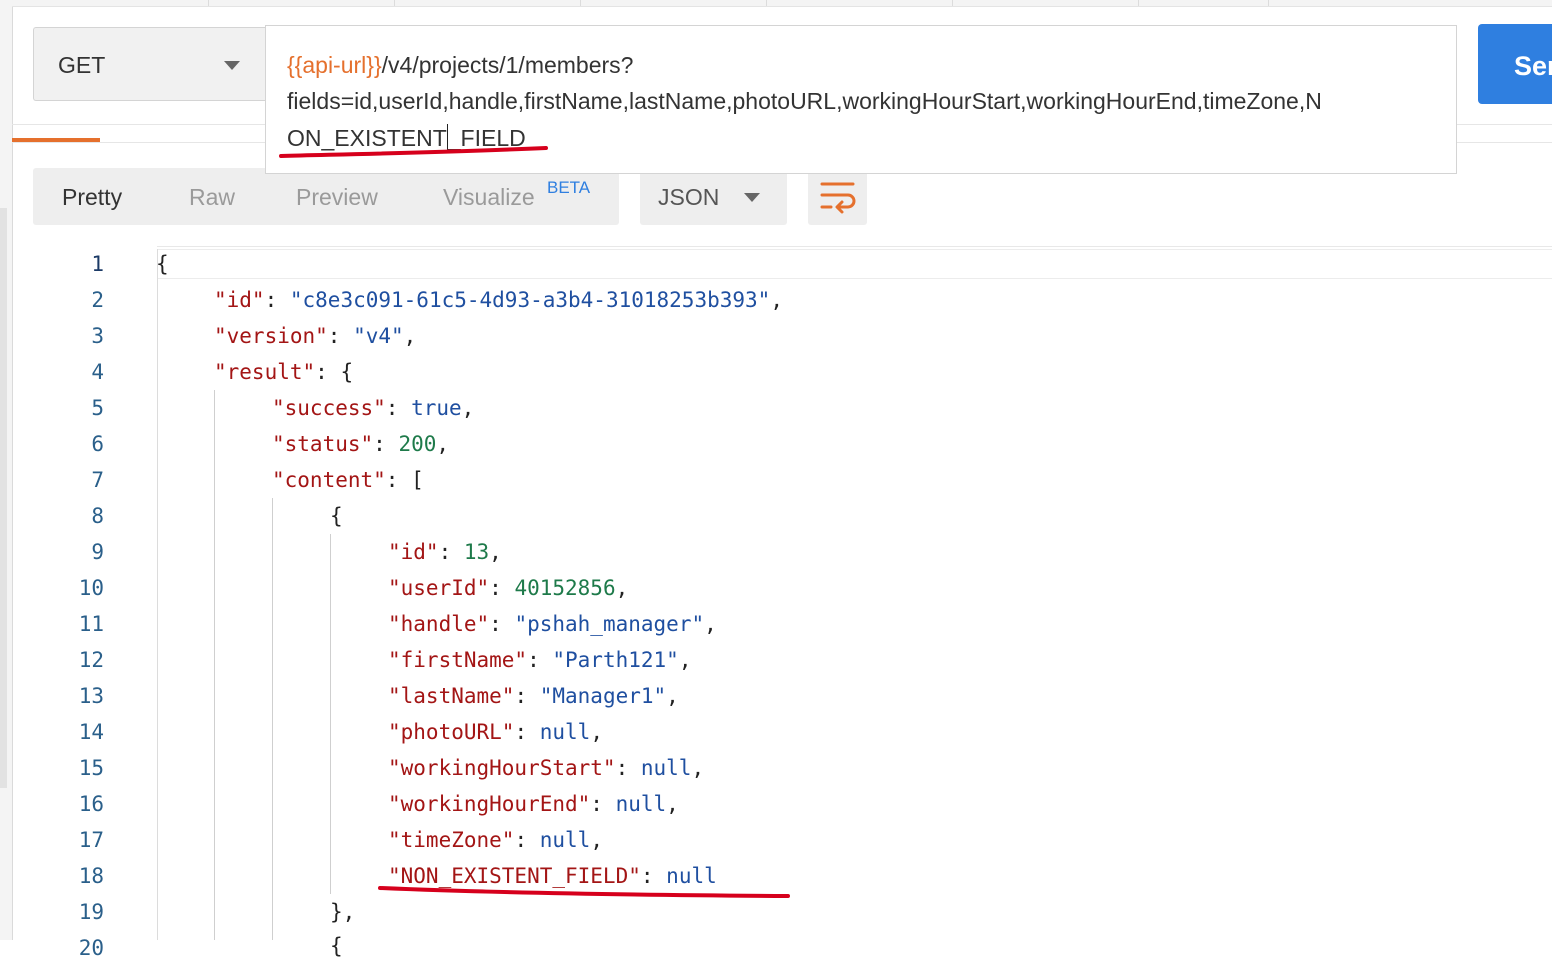  I want to click on code-line: },, so click(343, 912).